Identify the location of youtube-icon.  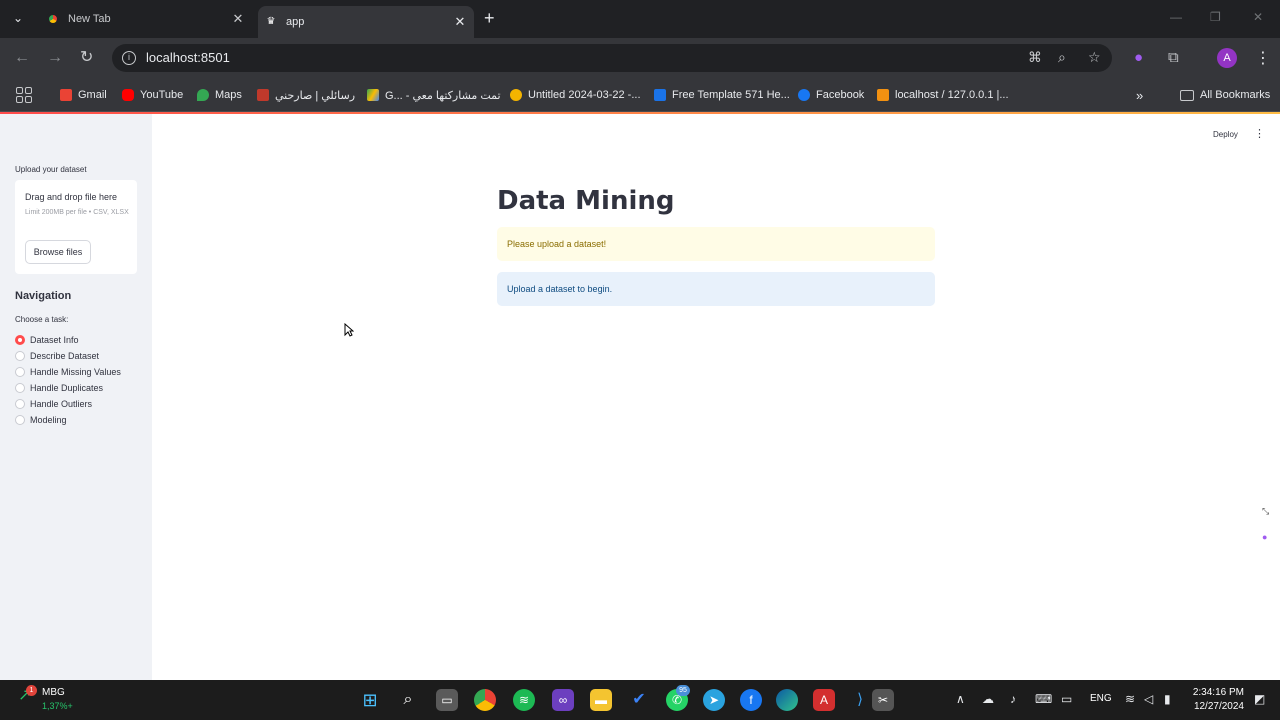
(128, 95).